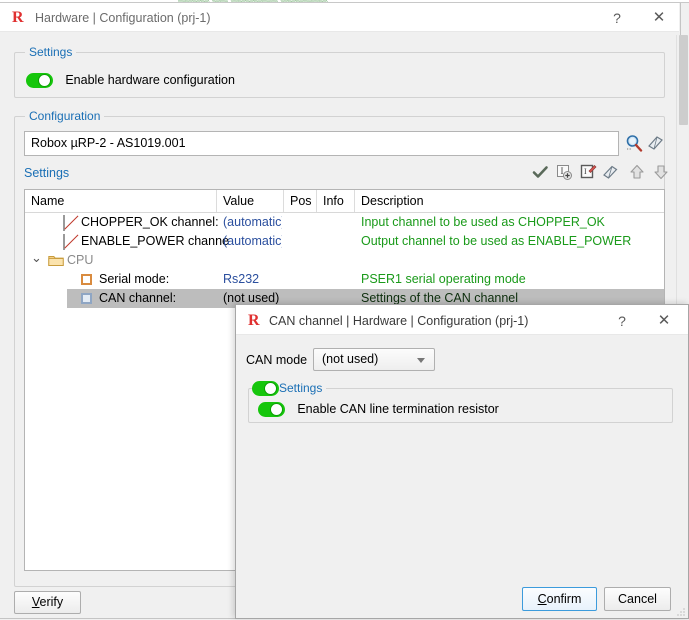 This screenshot has width=689, height=620. What do you see at coordinates (634, 143) in the screenshot?
I see `search-icon` at bounding box center [634, 143].